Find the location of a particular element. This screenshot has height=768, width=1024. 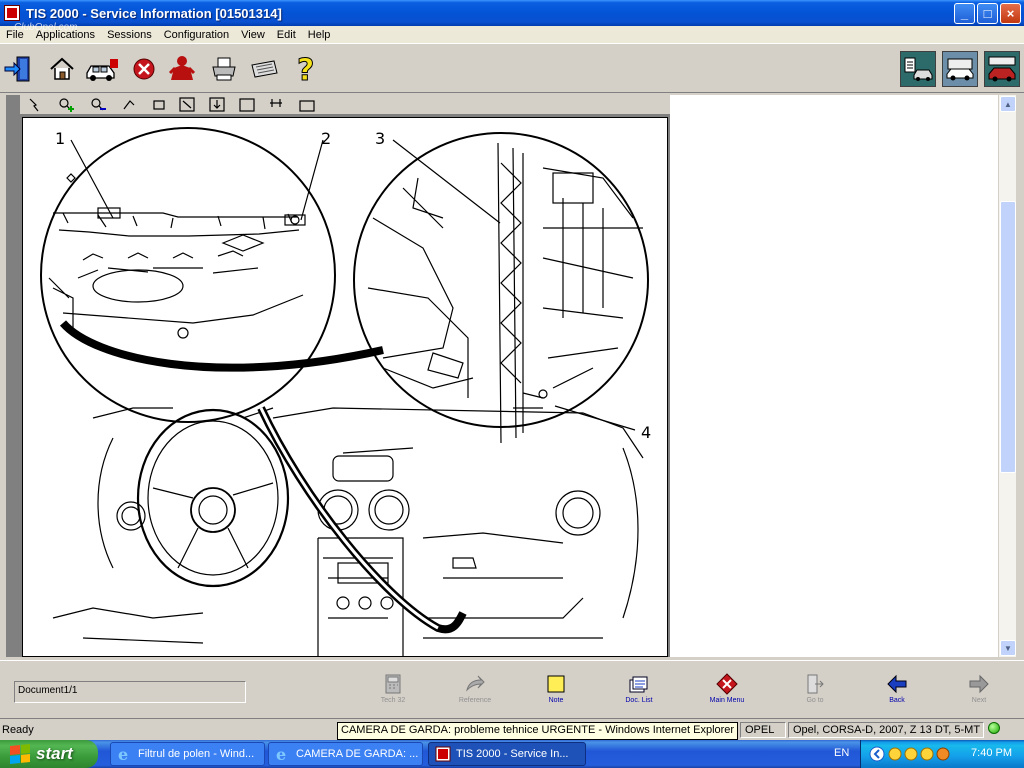

stop-icon is located at coordinates (144, 69).